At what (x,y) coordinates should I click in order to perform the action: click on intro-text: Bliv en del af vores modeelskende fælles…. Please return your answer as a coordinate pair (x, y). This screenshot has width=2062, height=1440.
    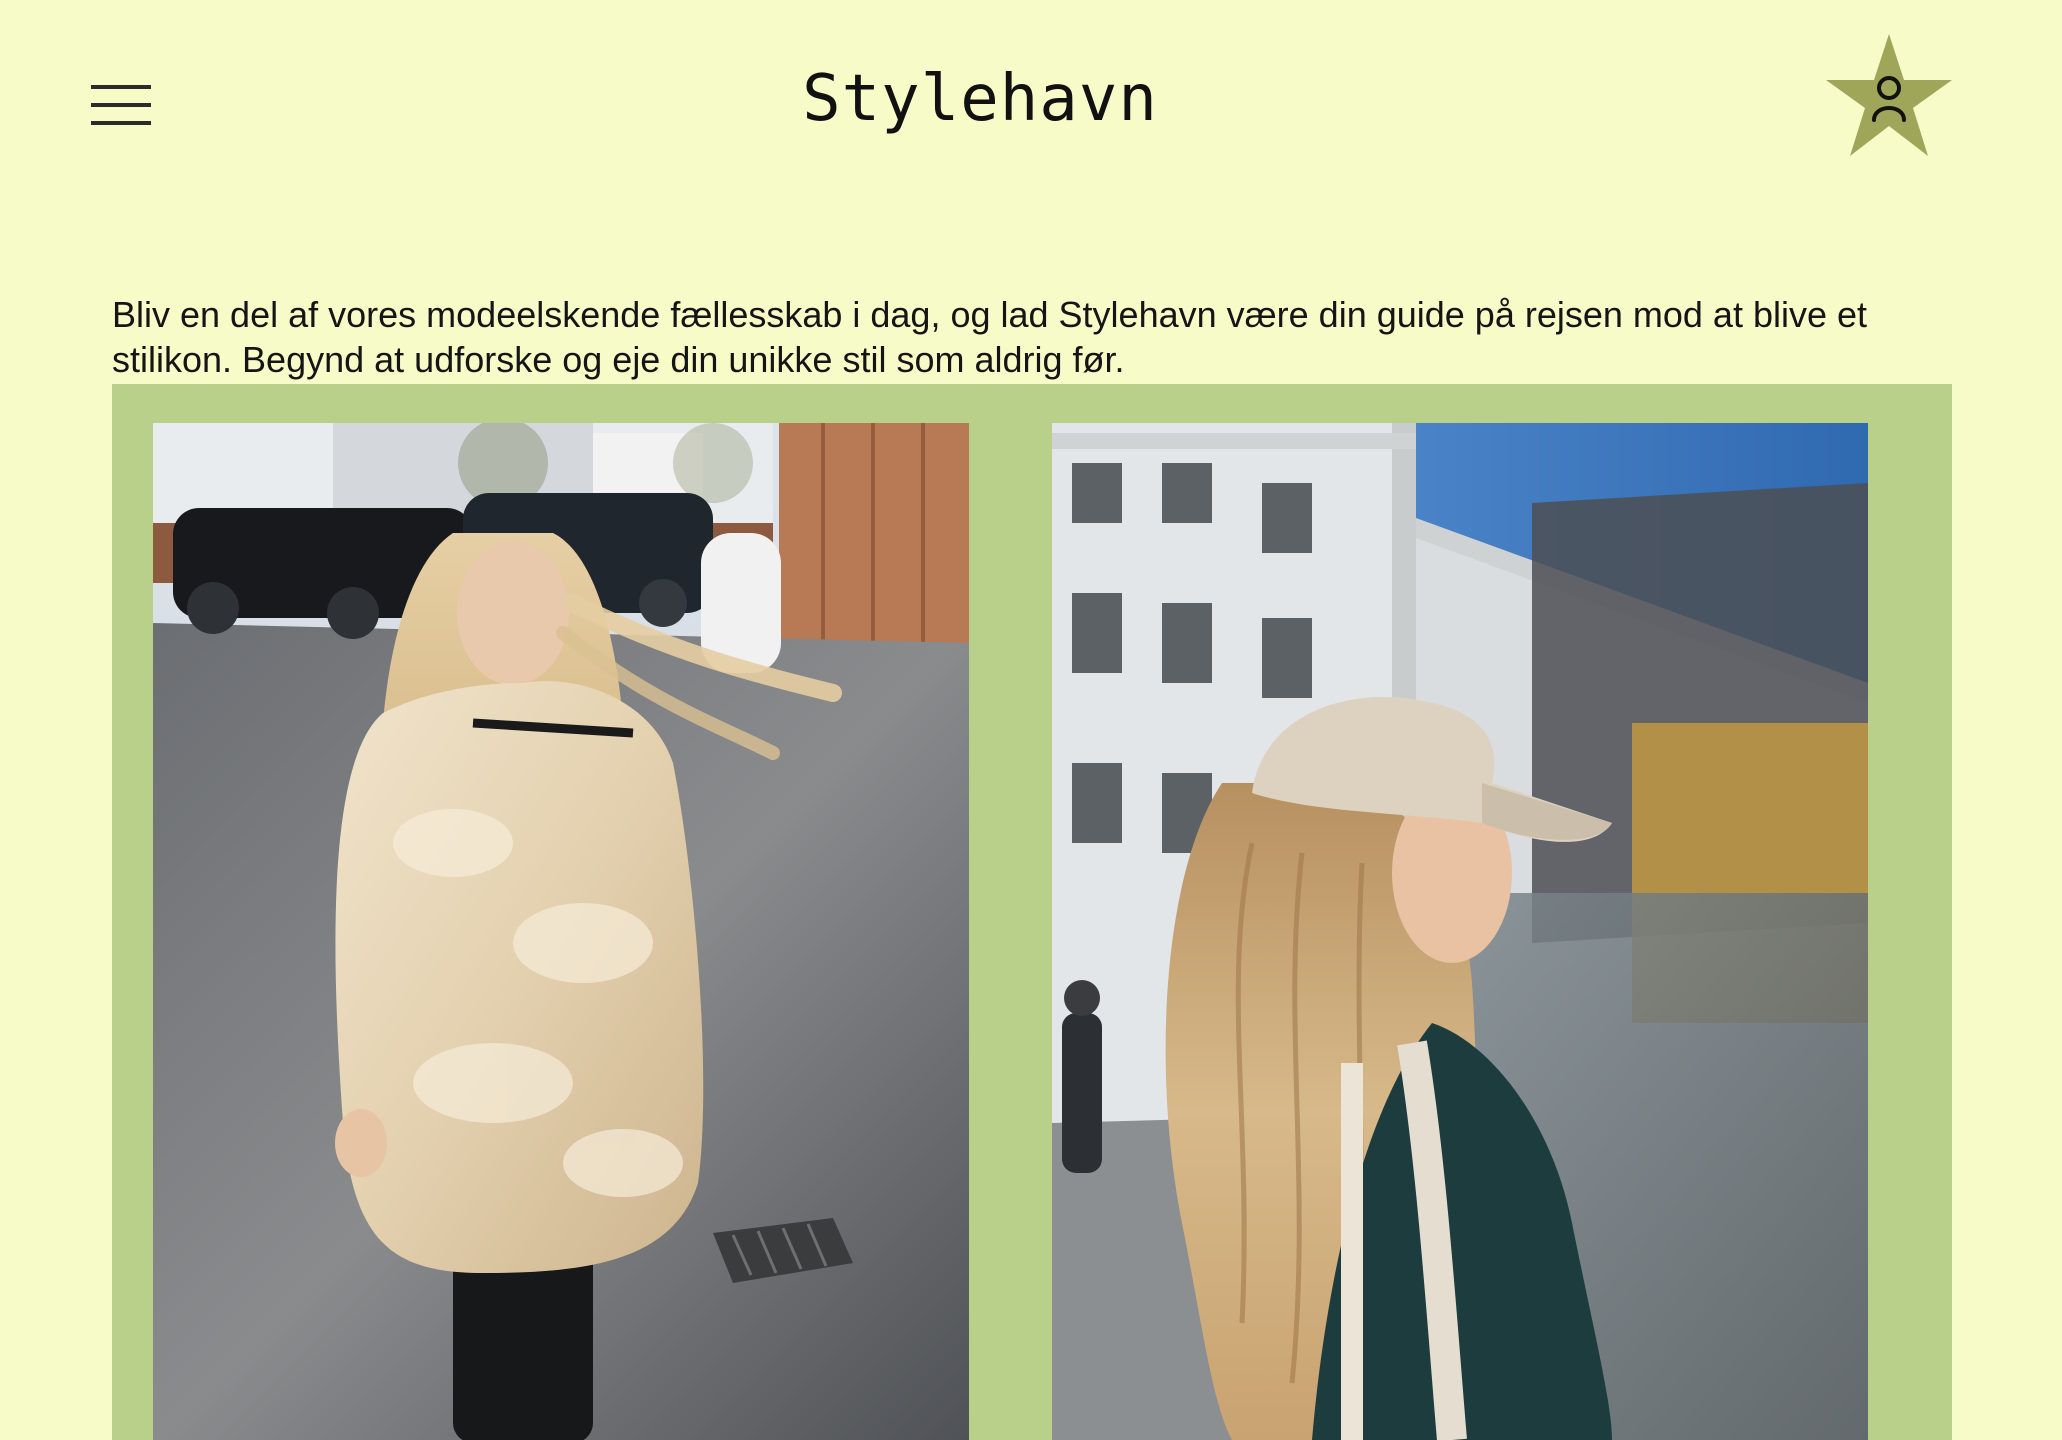
    Looking at the image, I should click on (990, 337).